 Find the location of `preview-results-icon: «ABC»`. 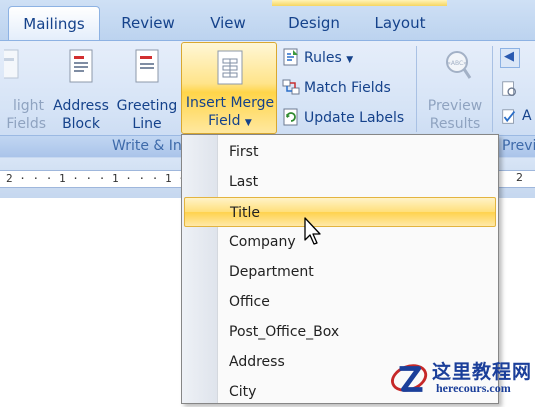

preview-results-icon: «ABC» is located at coordinates (459, 65).